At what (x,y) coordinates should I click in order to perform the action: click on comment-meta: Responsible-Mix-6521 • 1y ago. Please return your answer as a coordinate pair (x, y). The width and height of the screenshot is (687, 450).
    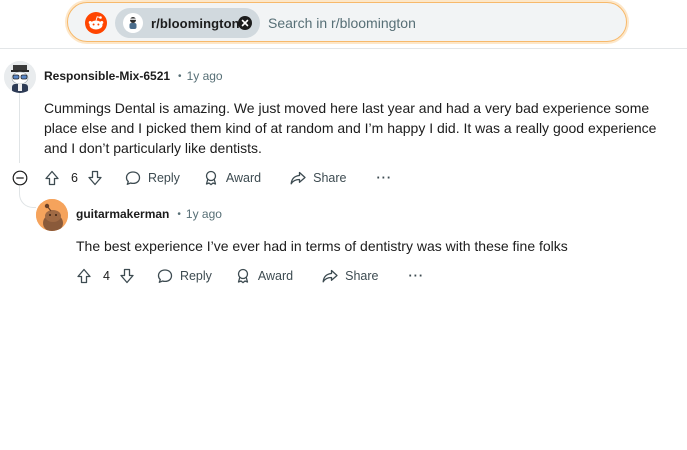
    Looking at the image, I should click on (133, 76).